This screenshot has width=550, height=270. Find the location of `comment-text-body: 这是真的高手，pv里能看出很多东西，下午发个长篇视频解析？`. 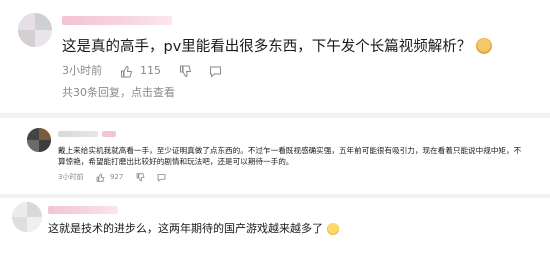

comment-text-body: 这是真的高手，pv里能看出很多东西，下午发个长篇视频解析？ is located at coordinates (267, 47).